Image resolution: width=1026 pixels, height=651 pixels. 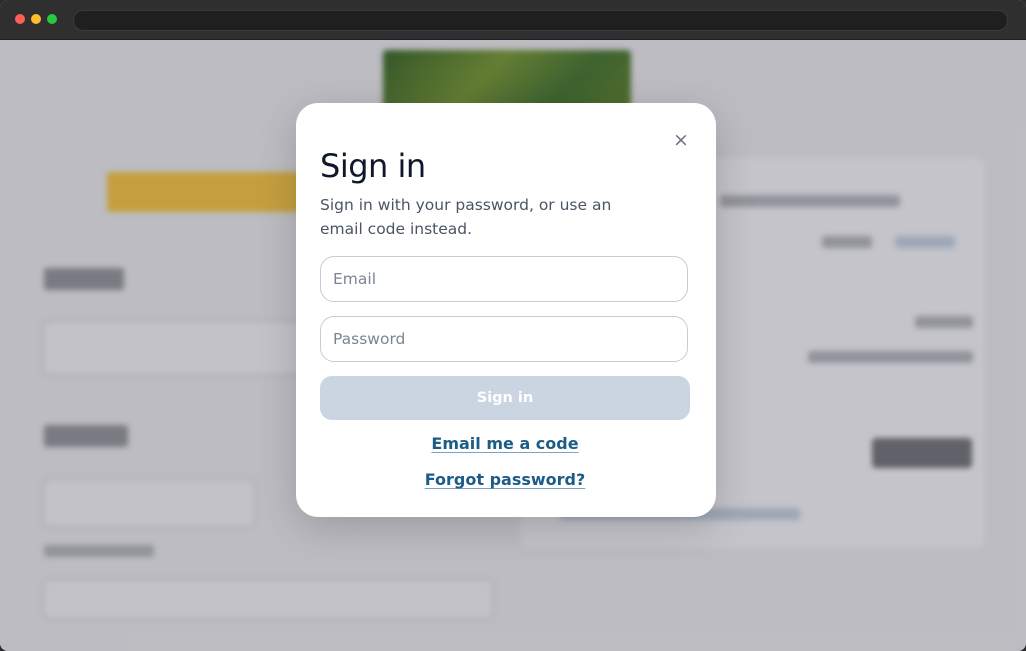 I want to click on email-field, so click(x=504, y=279).